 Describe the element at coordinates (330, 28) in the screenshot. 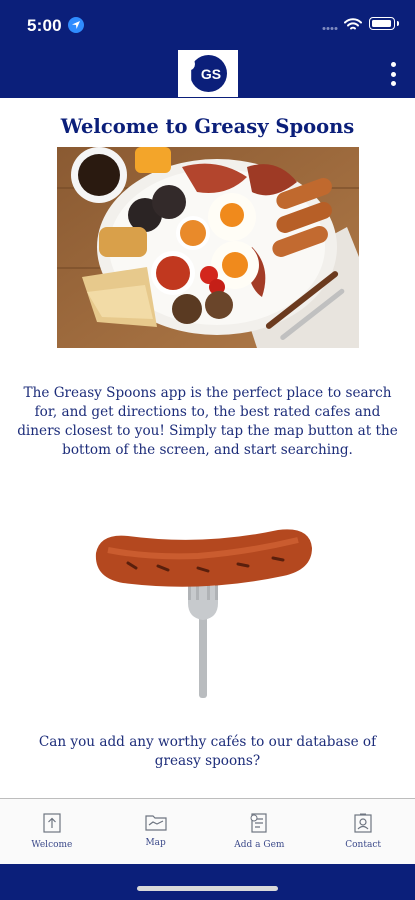

I see `signal-icon` at that location.